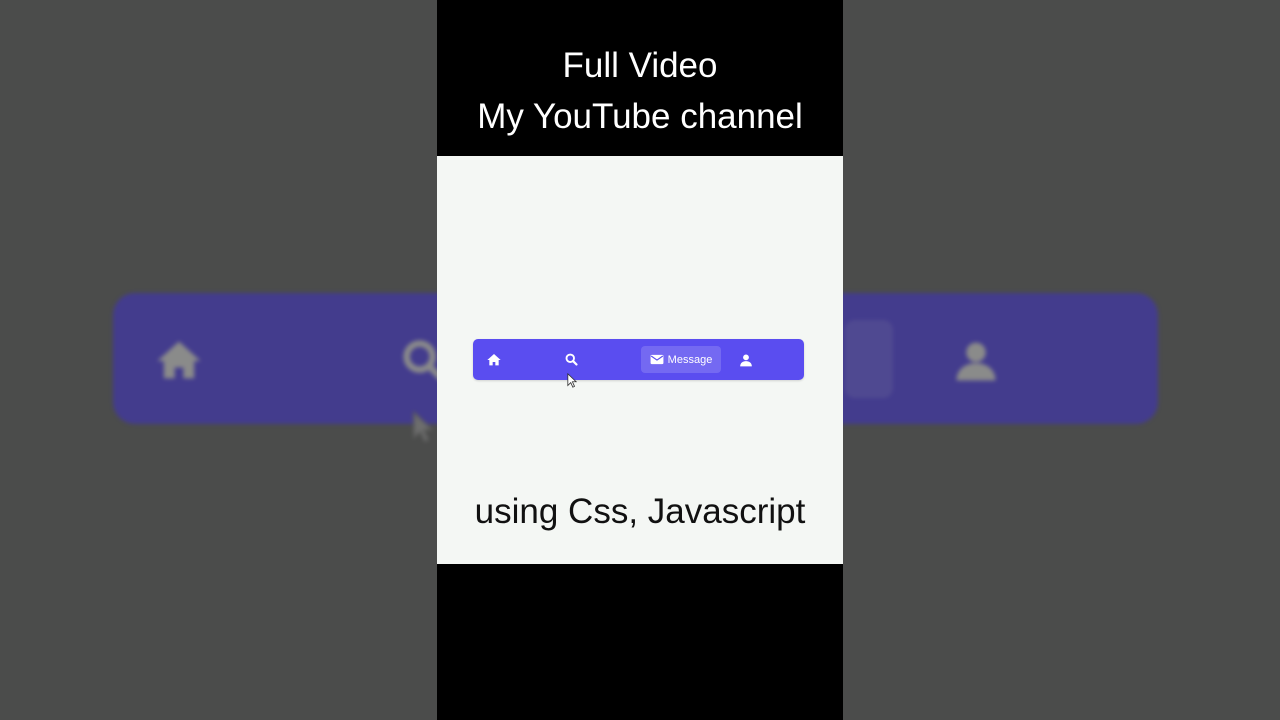  I want to click on nav-item-profile, so click(746, 359).